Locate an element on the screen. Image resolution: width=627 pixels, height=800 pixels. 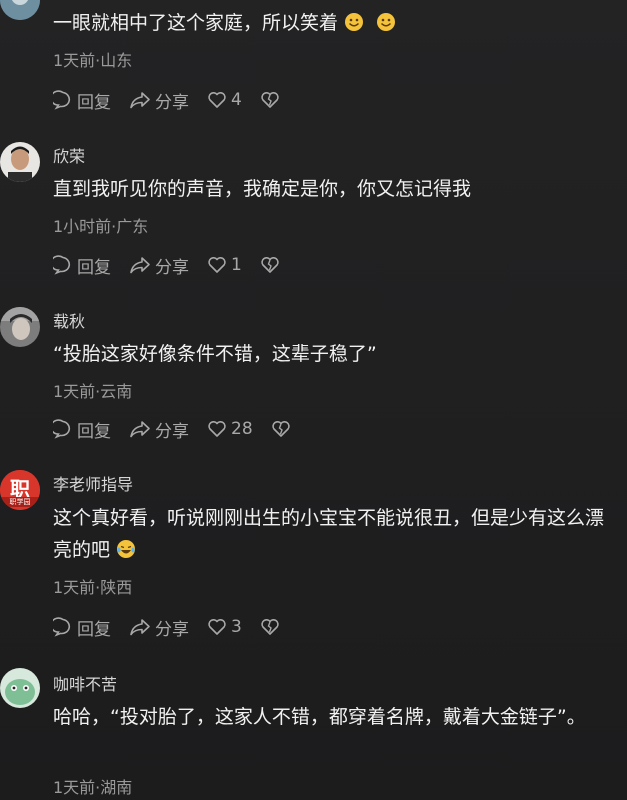
like-button: 1 is located at coordinates (224, 265).